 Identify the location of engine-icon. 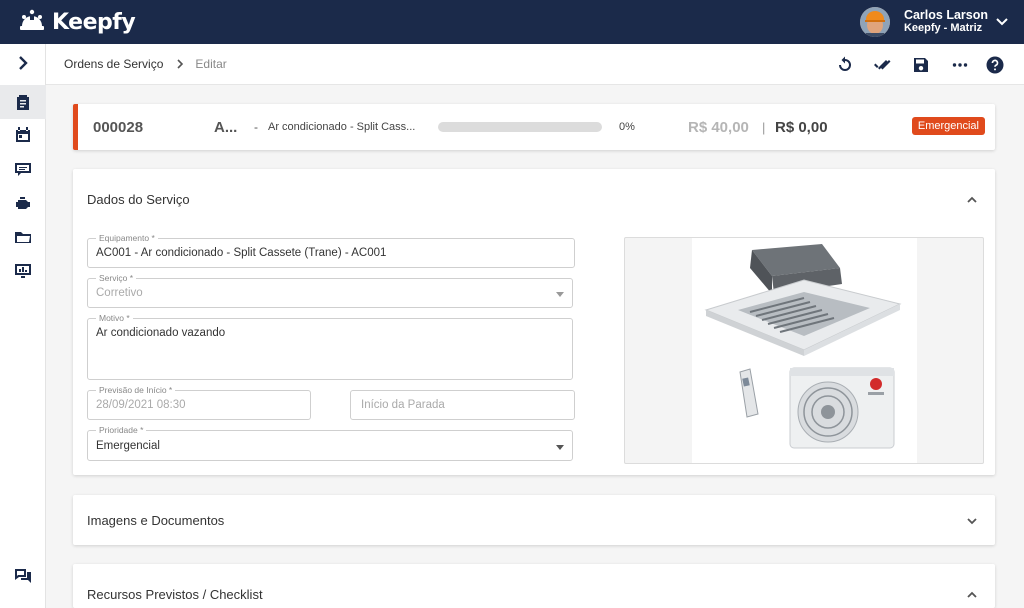
(23, 203).